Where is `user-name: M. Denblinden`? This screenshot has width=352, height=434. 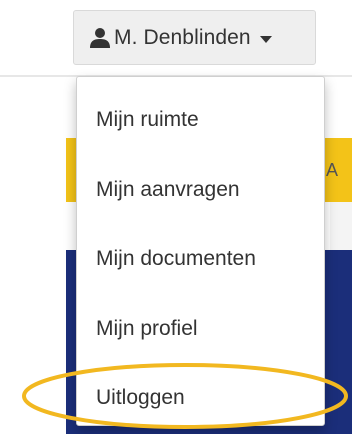 user-name: M. Denblinden is located at coordinates (182, 37).